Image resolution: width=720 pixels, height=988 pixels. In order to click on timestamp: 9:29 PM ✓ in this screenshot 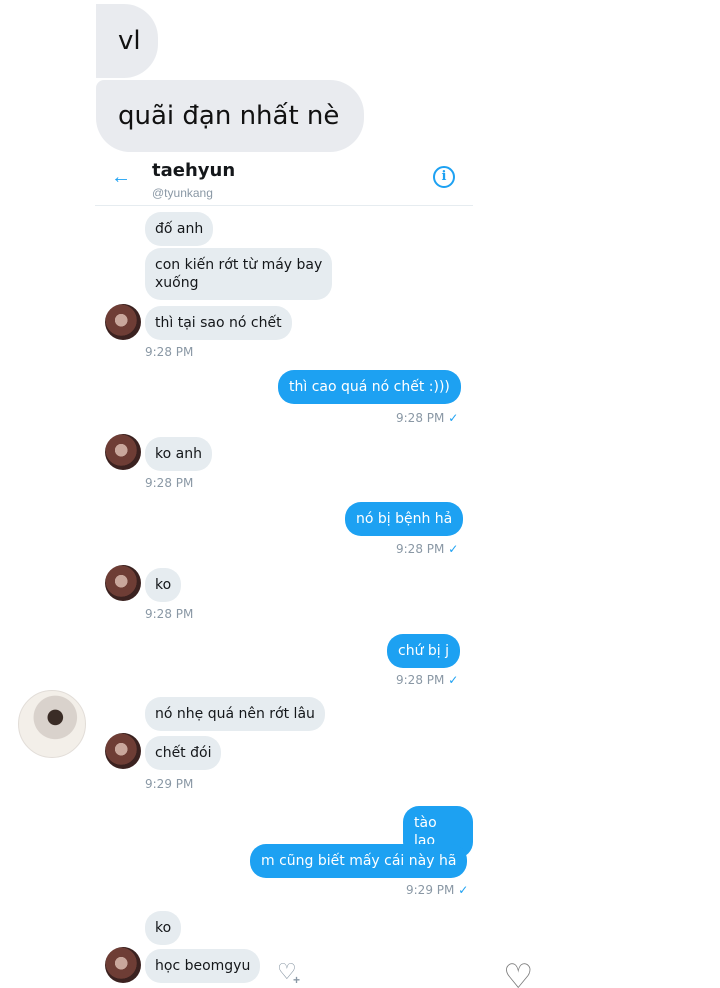, I will do `click(437, 890)`.